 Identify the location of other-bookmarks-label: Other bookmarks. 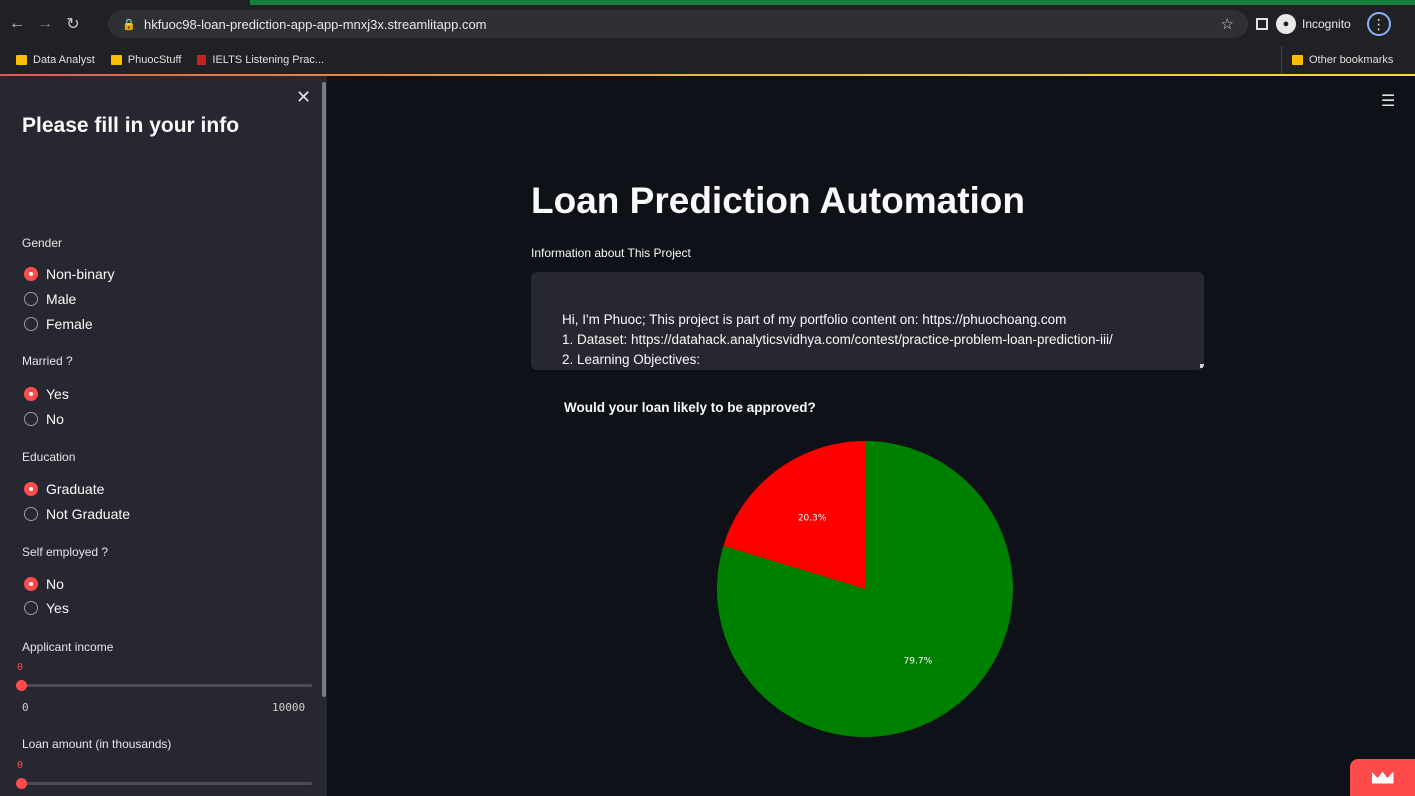
(1351, 60).